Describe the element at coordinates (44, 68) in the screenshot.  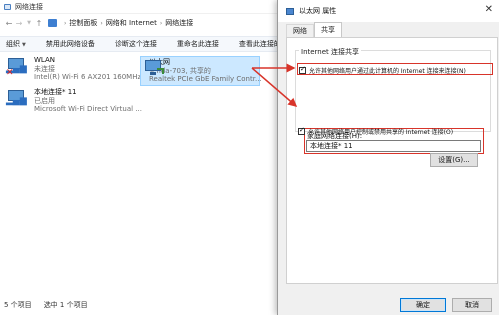
I see `connection-status: 未连接` at that location.